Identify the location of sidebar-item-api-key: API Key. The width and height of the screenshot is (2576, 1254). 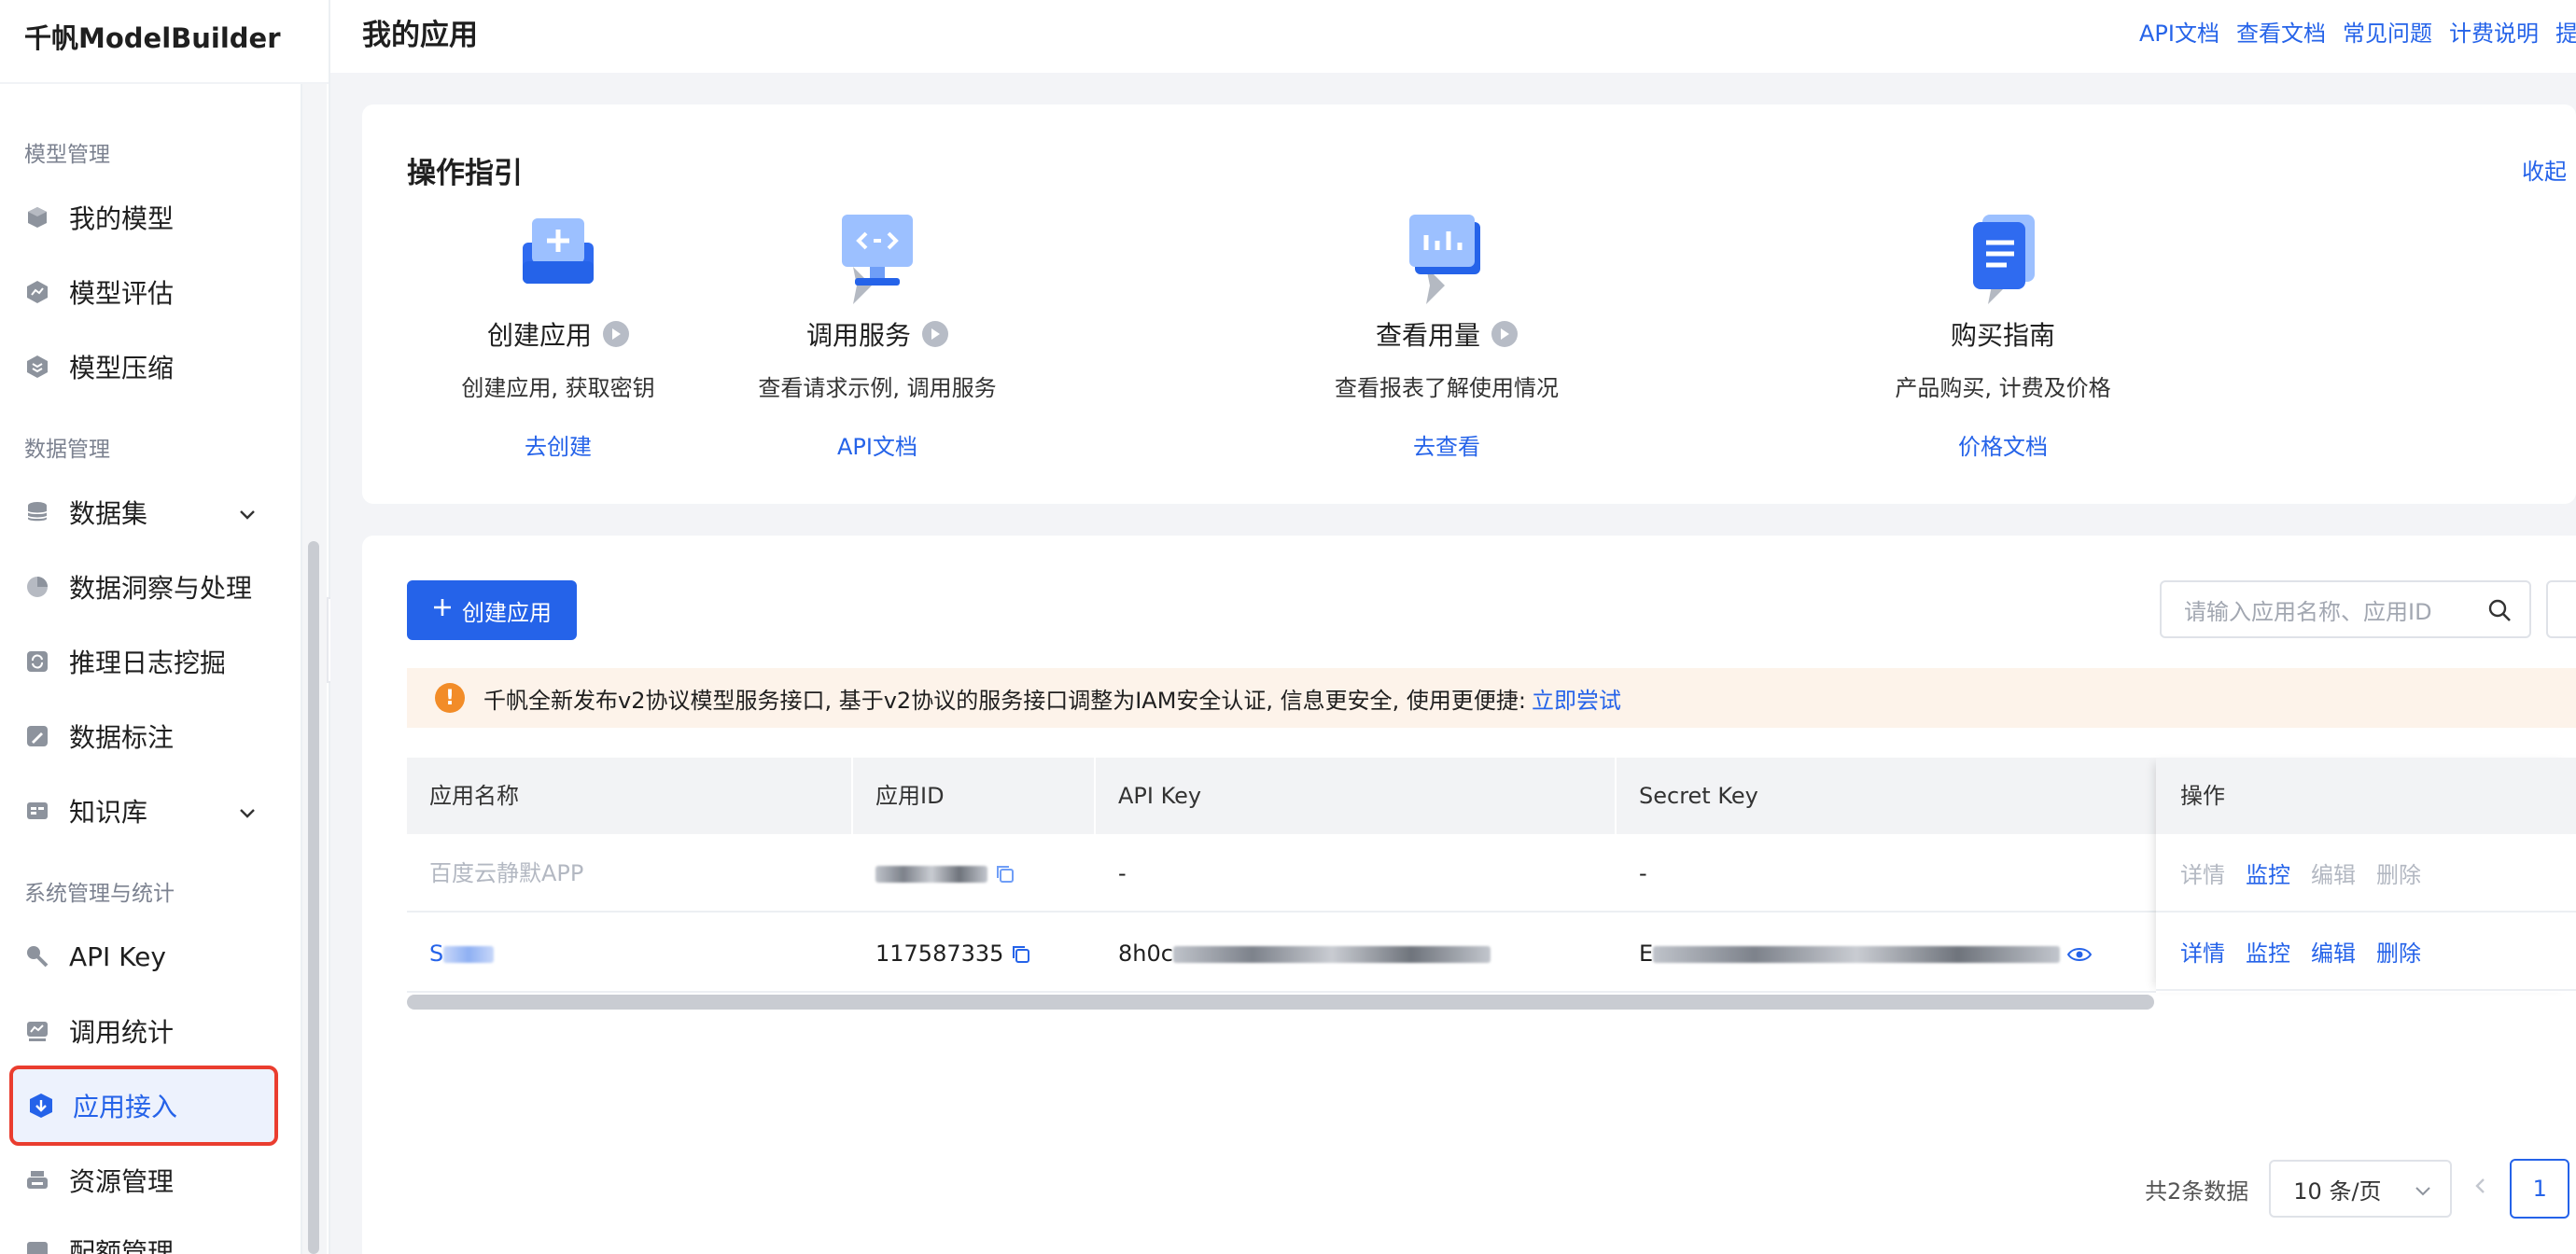
(142, 956).